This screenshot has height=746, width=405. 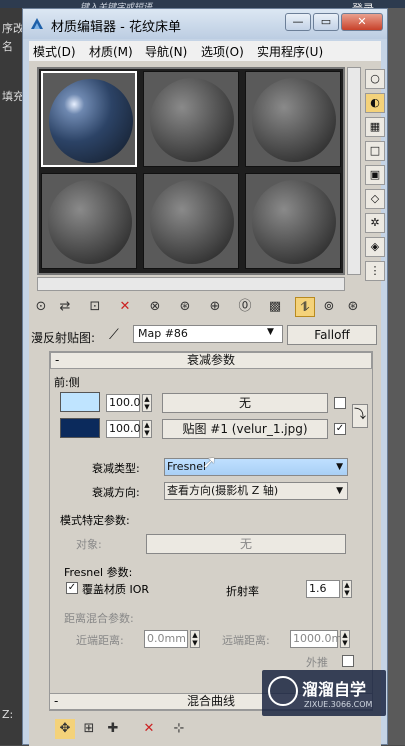 I want to click on scale-point-icon: ⊞, so click(x=89, y=729).